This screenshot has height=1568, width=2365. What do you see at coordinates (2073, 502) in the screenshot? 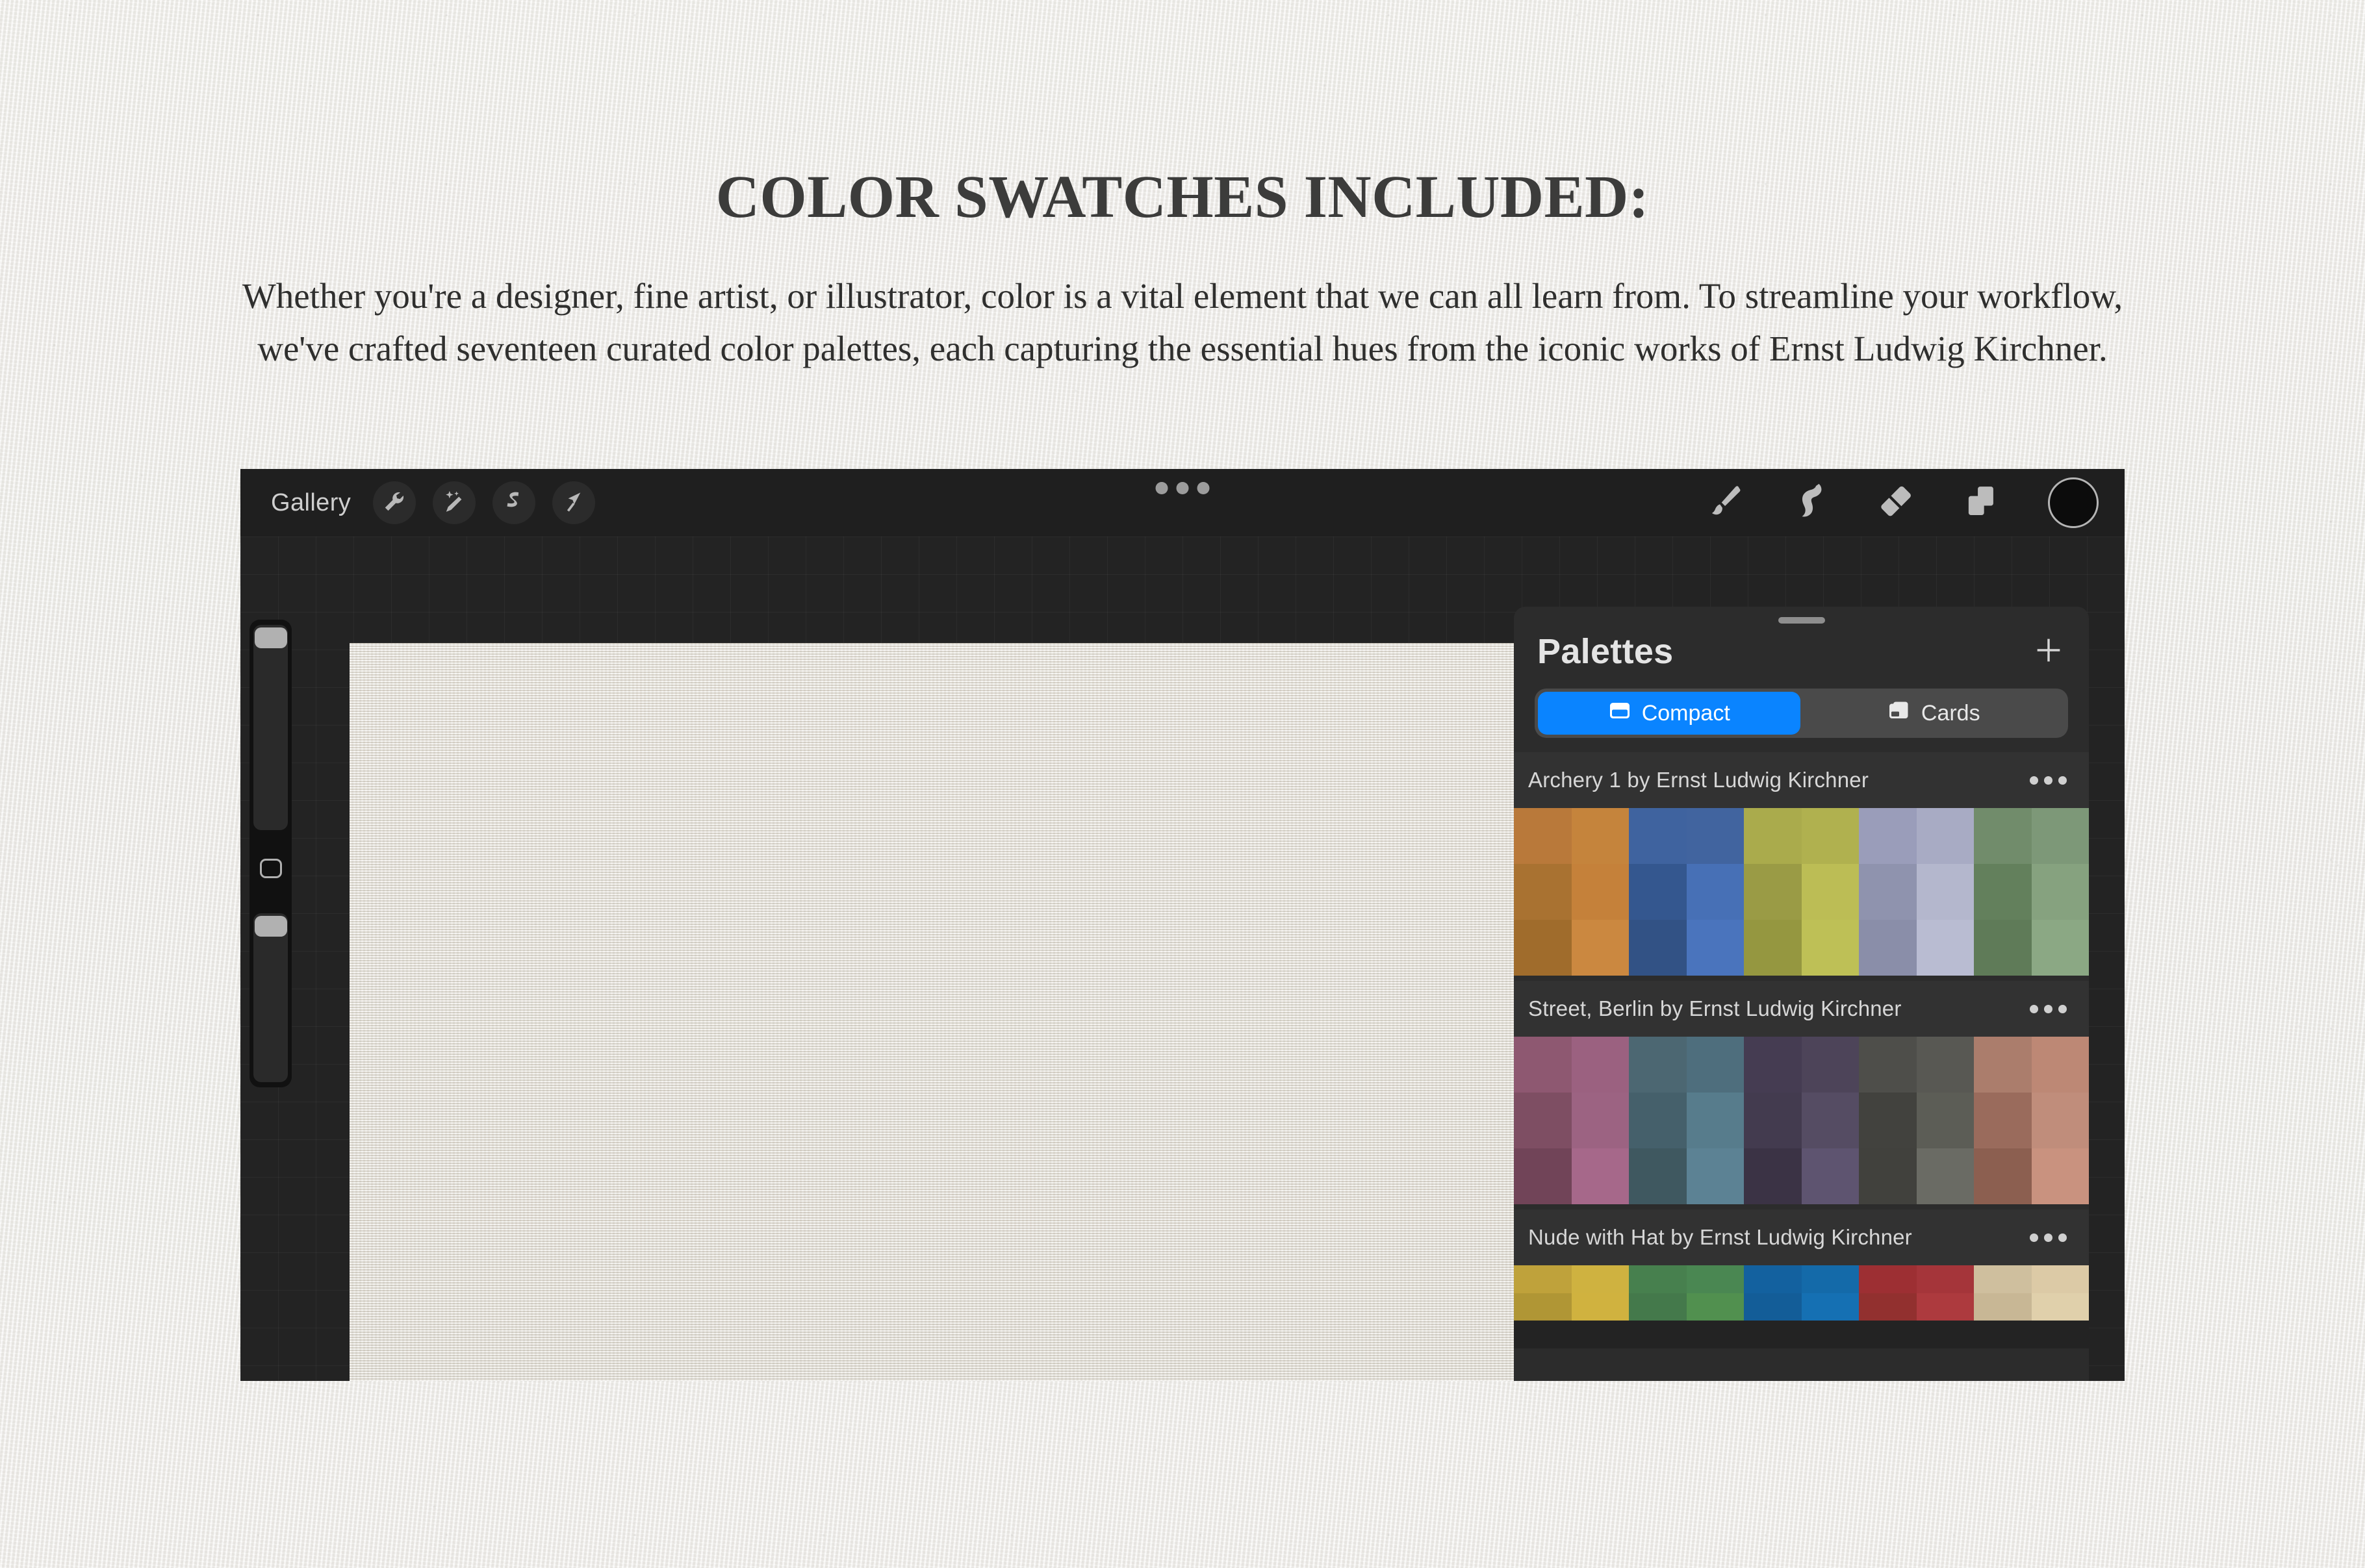
I see `color-well-button` at bounding box center [2073, 502].